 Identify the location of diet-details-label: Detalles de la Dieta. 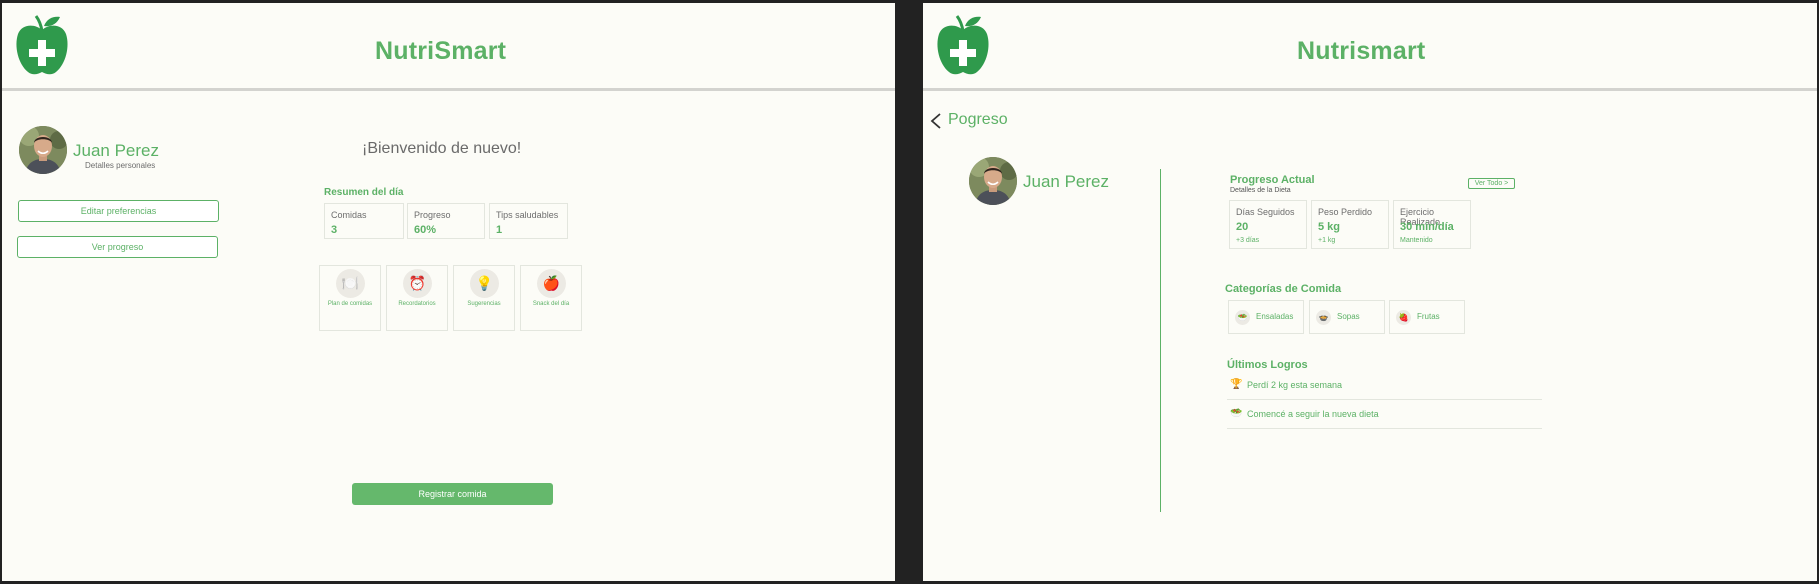
(1260, 190).